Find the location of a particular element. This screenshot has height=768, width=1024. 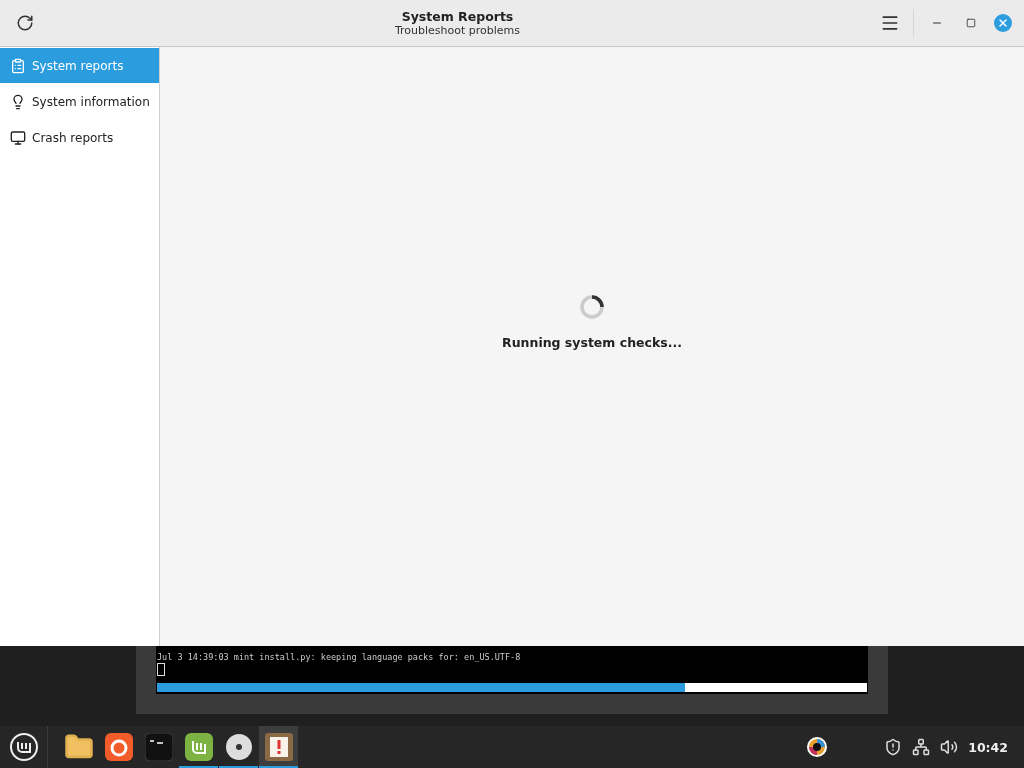

taskbar-app is located at coordinates (278, 747).